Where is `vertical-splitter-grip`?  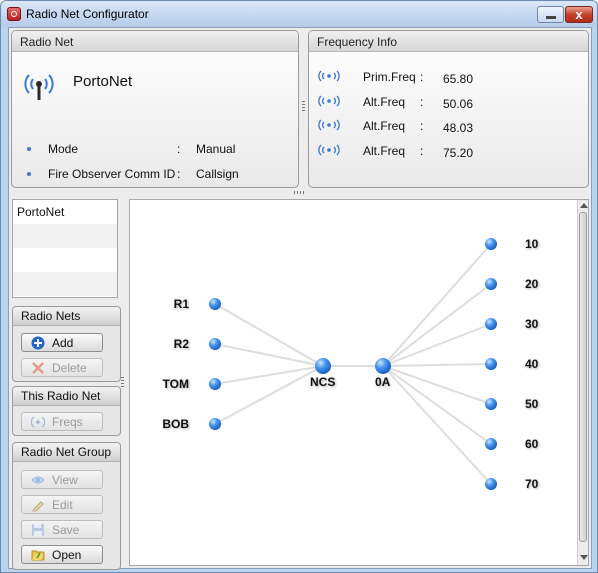
vertical-splitter-grip is located at coordinates (303, 107).